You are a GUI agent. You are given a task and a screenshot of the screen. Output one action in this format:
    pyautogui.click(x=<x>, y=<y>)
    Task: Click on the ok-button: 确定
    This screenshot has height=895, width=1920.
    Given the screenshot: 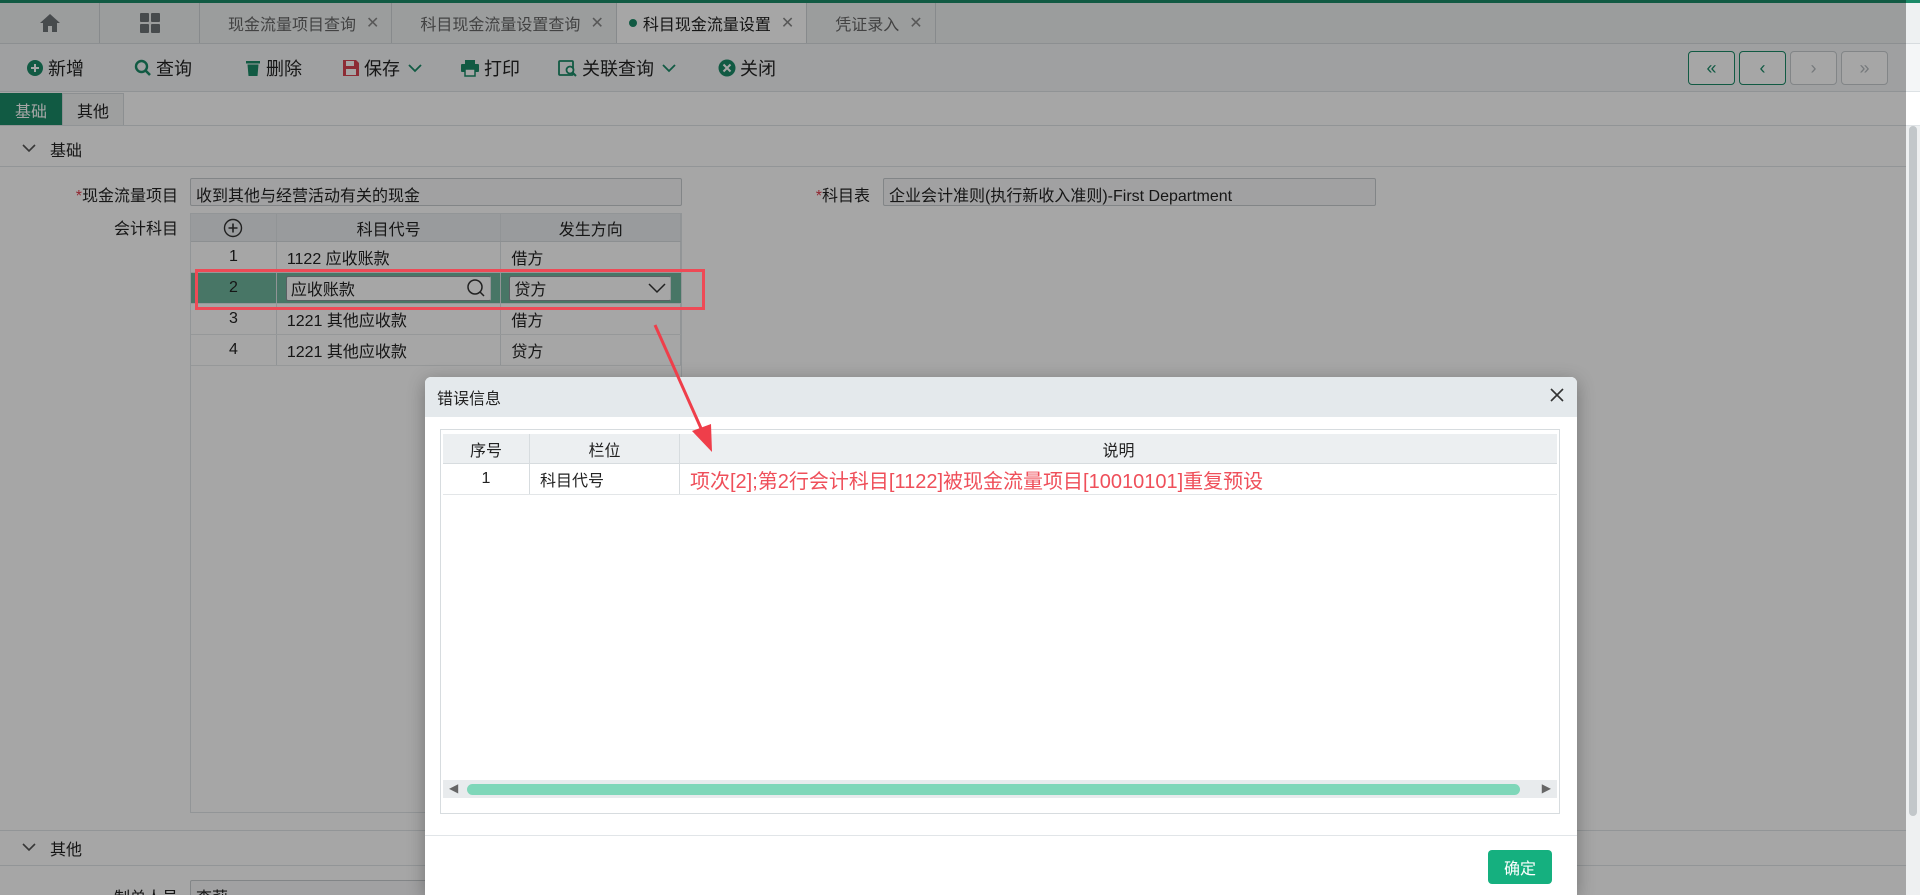 What is the action you would take?
    pyautogui.click(x=1520, y=867)
    